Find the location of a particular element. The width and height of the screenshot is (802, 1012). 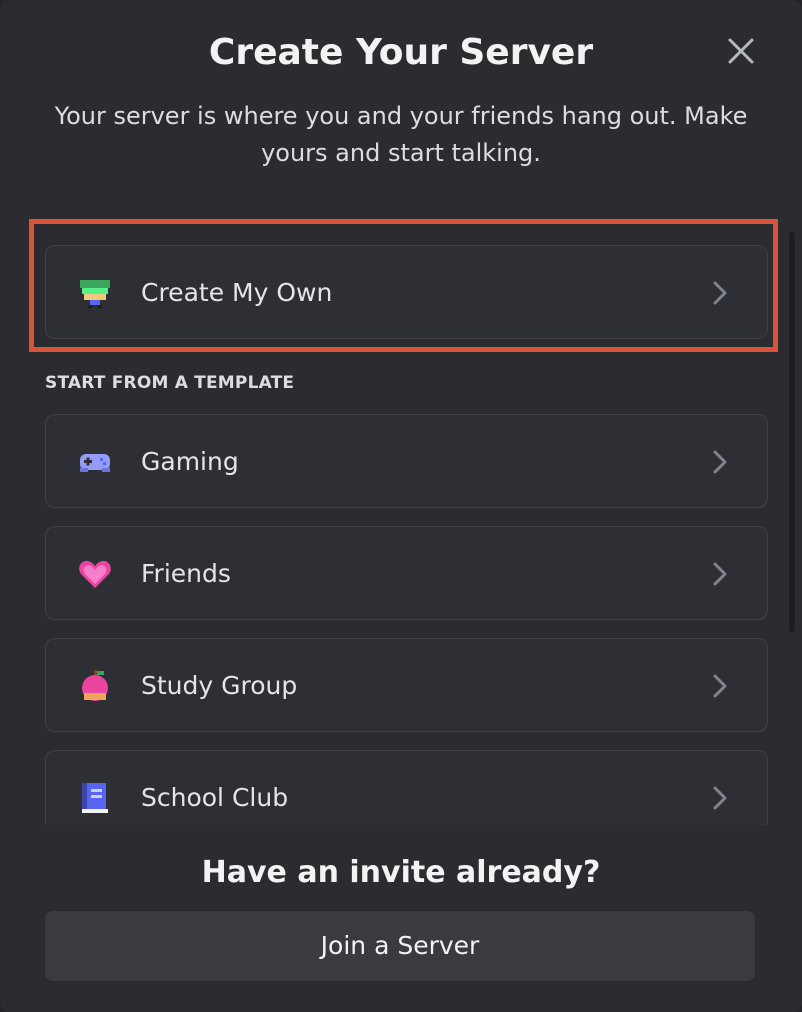

template-item-label: Friends is located at coordinates (186, 573).